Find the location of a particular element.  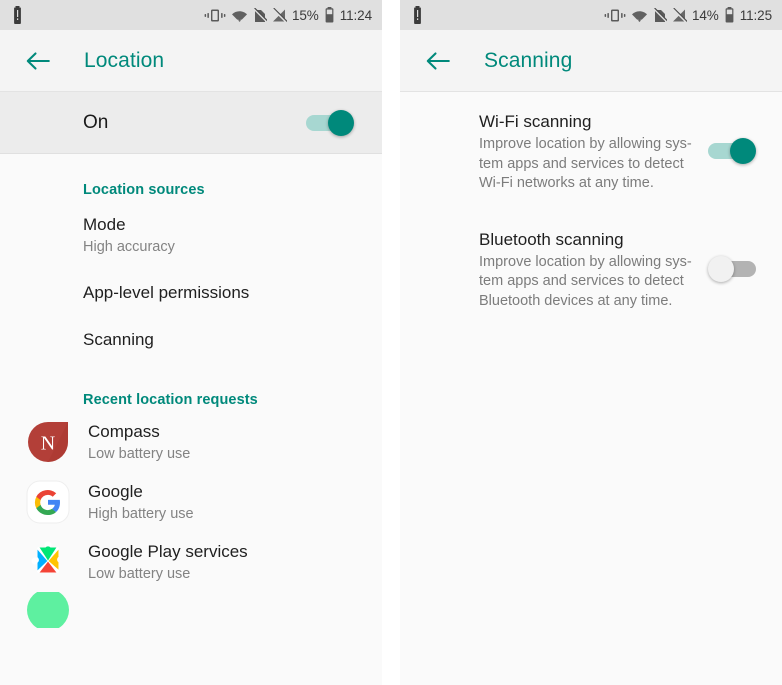

google-app-icon is located at coordinates (48, 502).